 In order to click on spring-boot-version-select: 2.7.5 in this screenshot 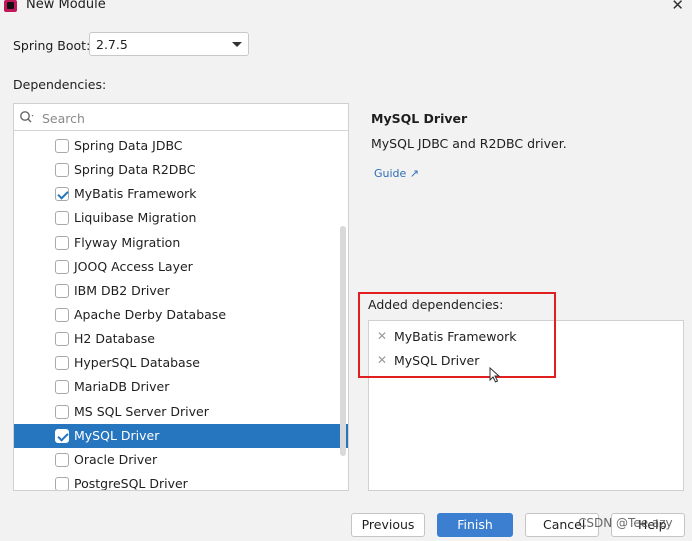, I will do `click(169, 44)`.